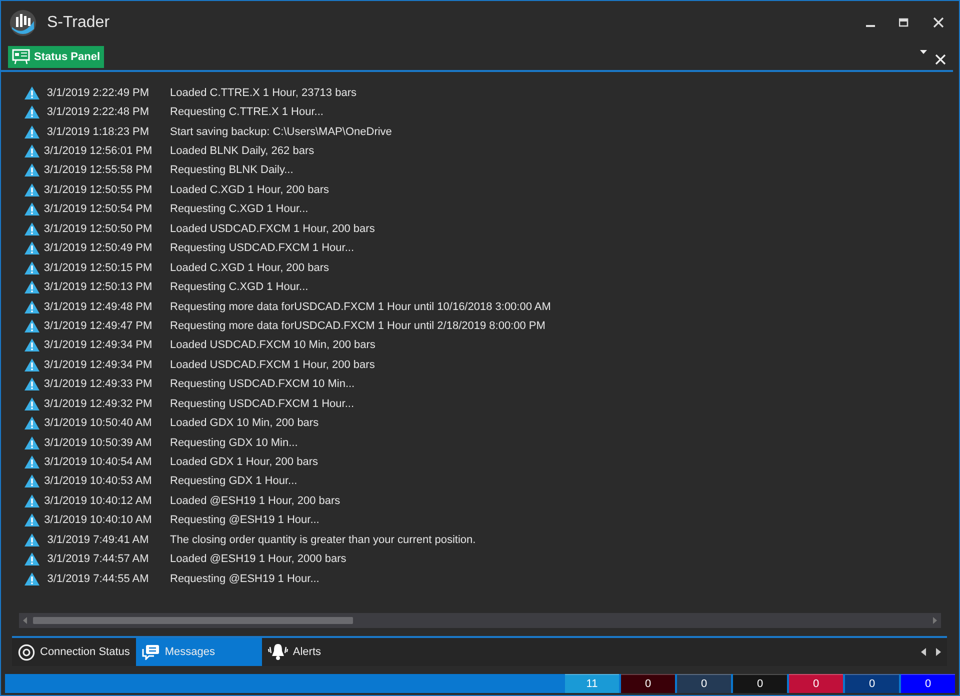  I want to click on message-time: 3/1/2019 12:50:49 PM, so click(98, 248).